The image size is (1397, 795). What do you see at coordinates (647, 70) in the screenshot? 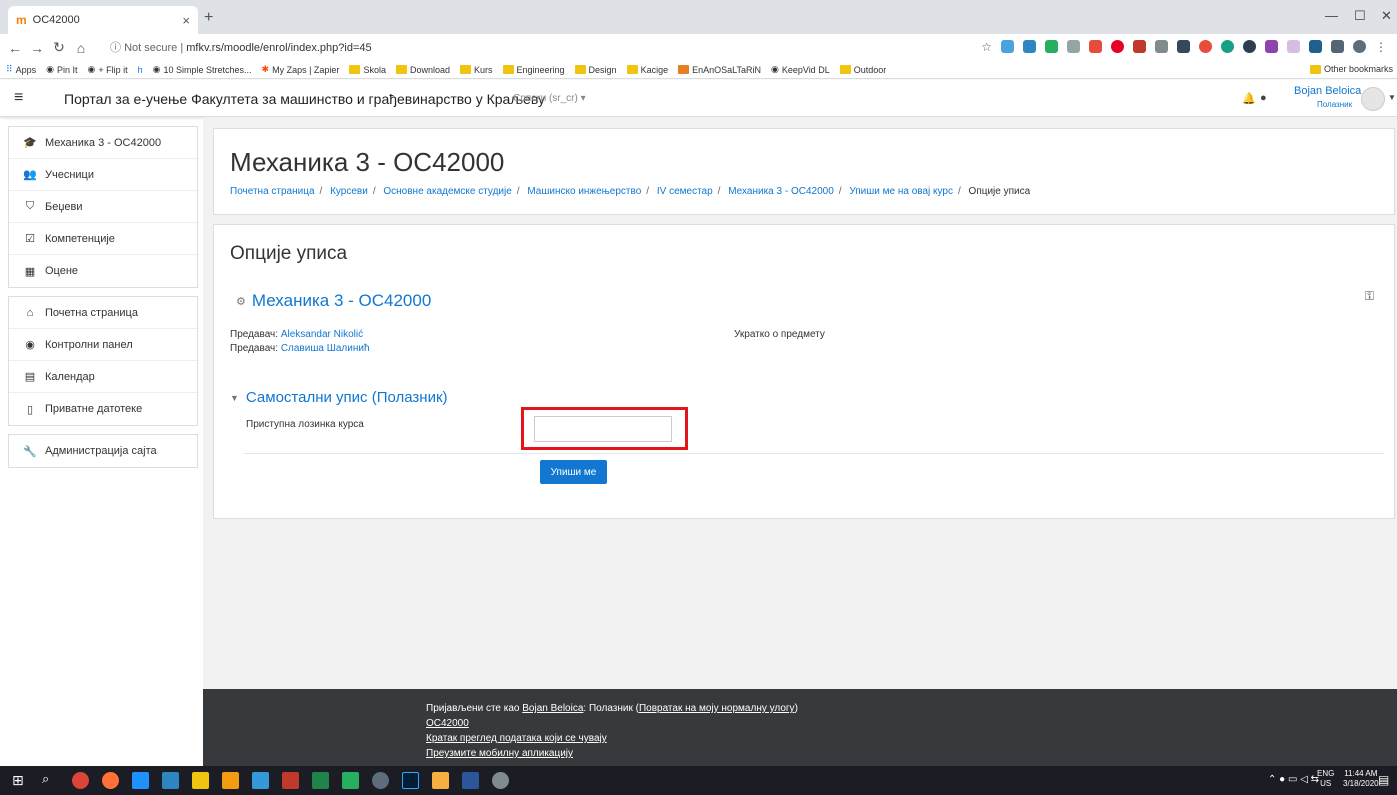
I see `bookmark-folder: Kacige` at bounding box center [647, 70].